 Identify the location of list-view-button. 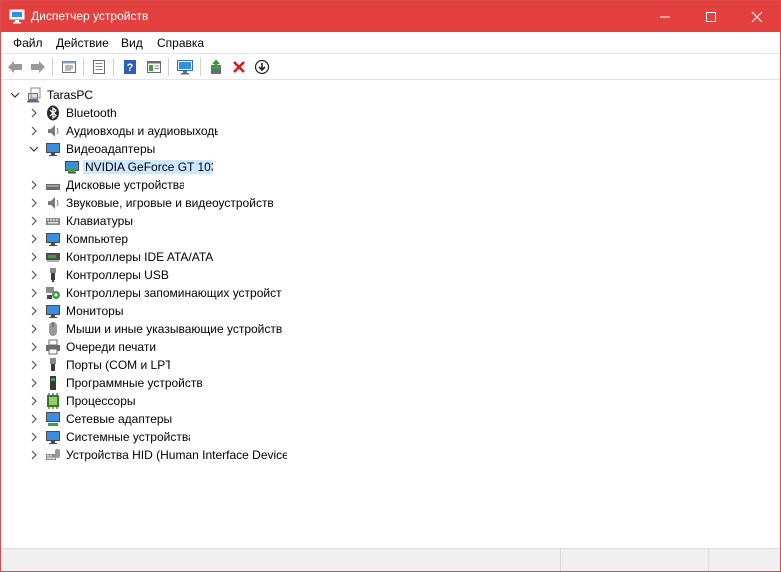
(99, 67).